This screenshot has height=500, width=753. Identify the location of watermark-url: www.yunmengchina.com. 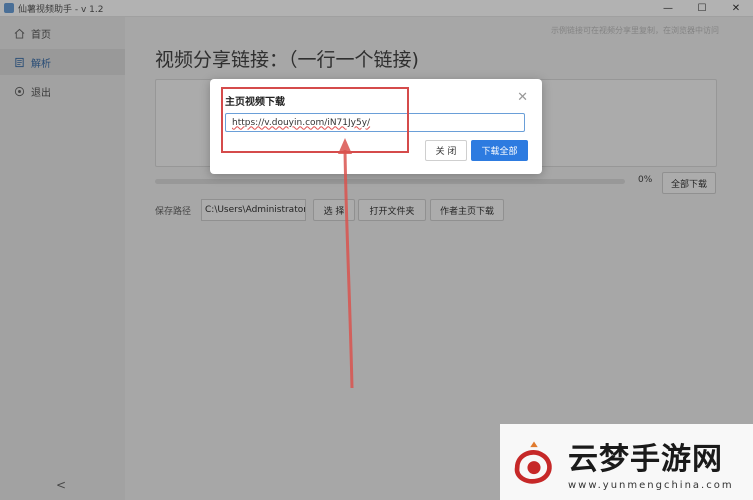
(651, 485).